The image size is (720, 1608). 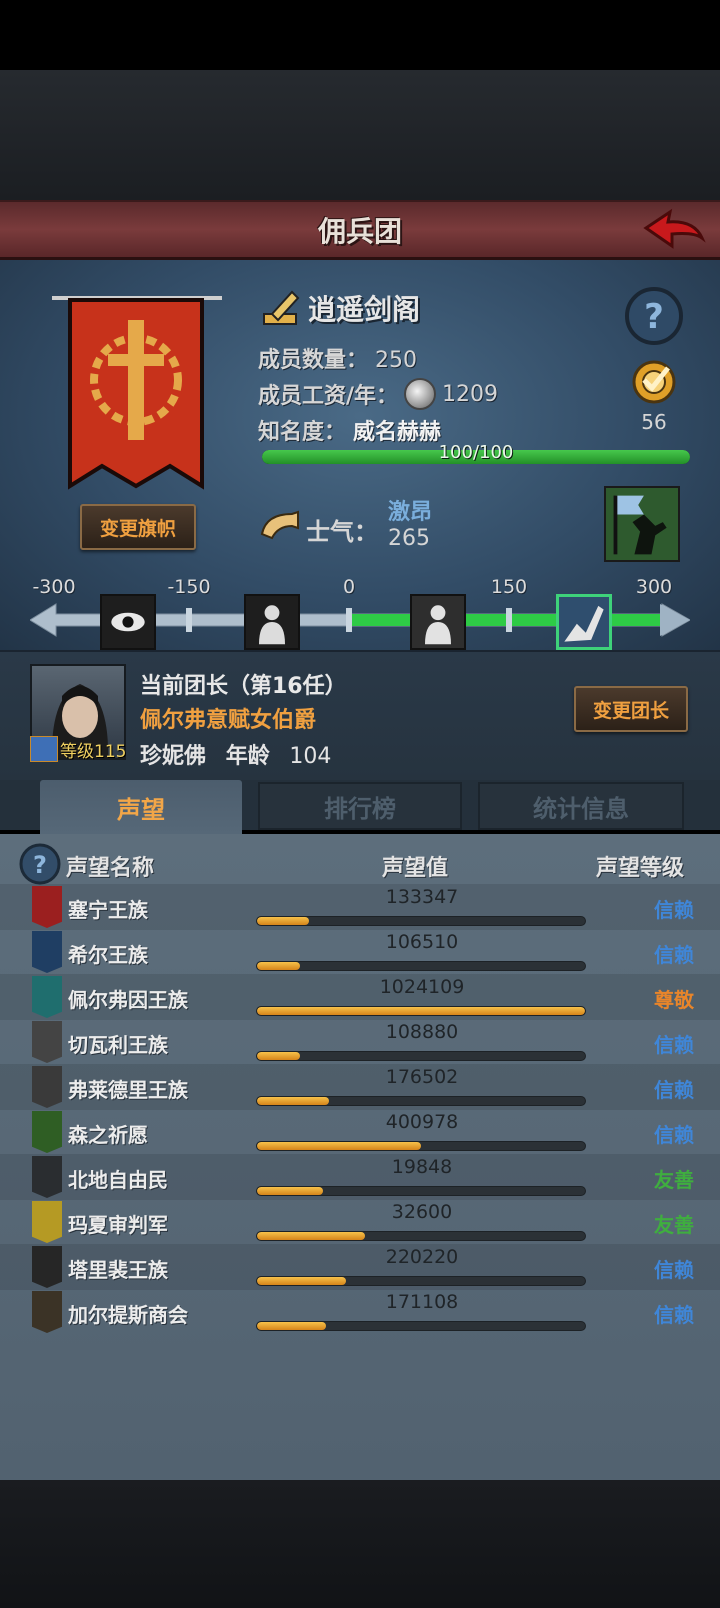 What do you see at coordinates (118, 1180) in the screenshot?
I see `faction-name: 北地自由民` at bounding box center [118, 1180].